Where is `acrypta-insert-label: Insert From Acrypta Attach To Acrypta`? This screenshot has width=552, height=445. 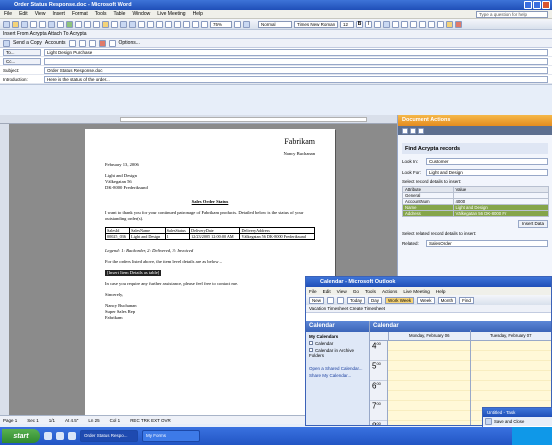
acrypta-insert-label: Insert From Acrypta Attach To Acrypta is located at coordinates (45, 34).